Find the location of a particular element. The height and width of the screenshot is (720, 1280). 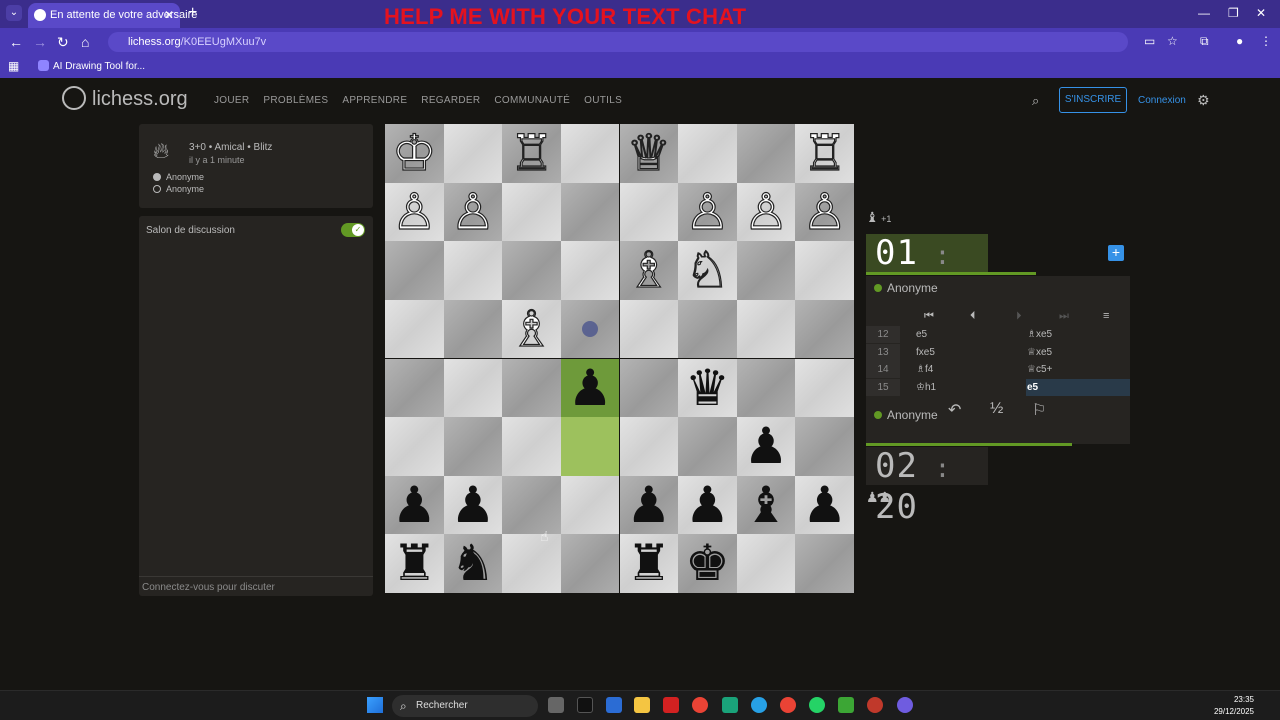

top-player: Anonyme is located at coordinates (906, 288).